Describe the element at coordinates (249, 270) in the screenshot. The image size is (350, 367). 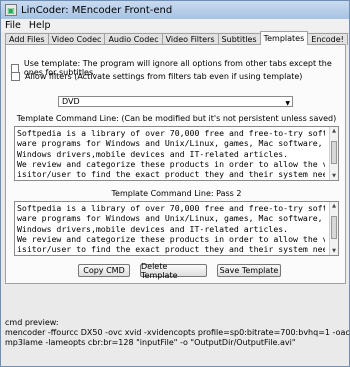
I see `save-template-button: Save Template` at that location.